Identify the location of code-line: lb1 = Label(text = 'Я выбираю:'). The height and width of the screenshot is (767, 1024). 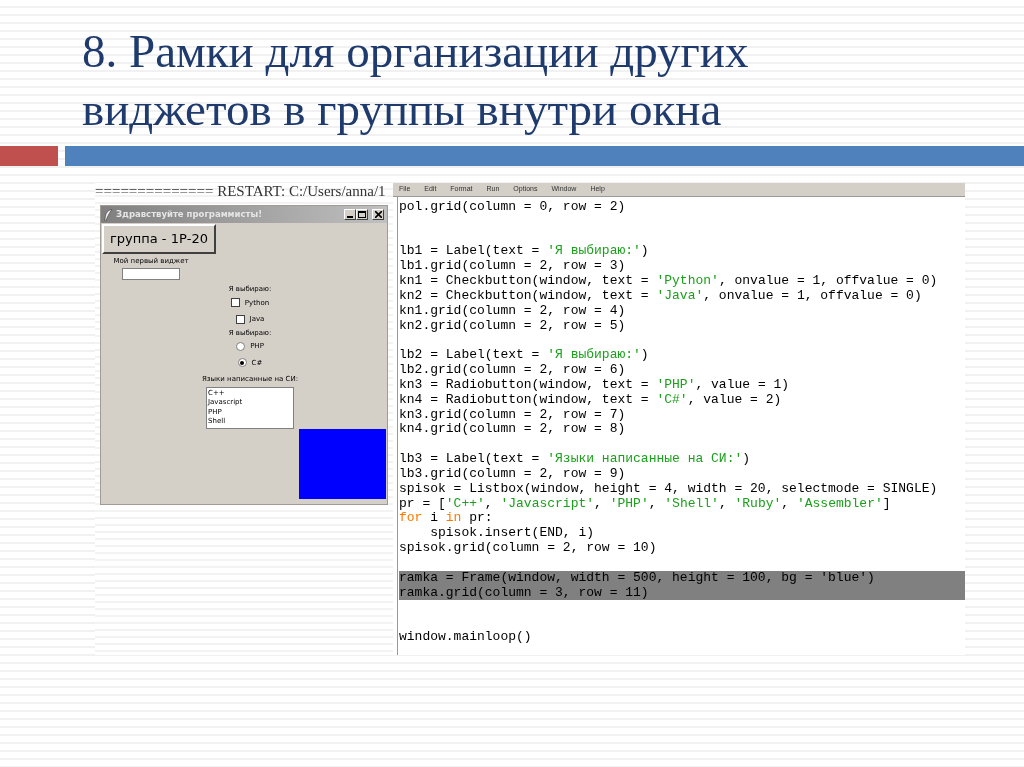
(524, 252).